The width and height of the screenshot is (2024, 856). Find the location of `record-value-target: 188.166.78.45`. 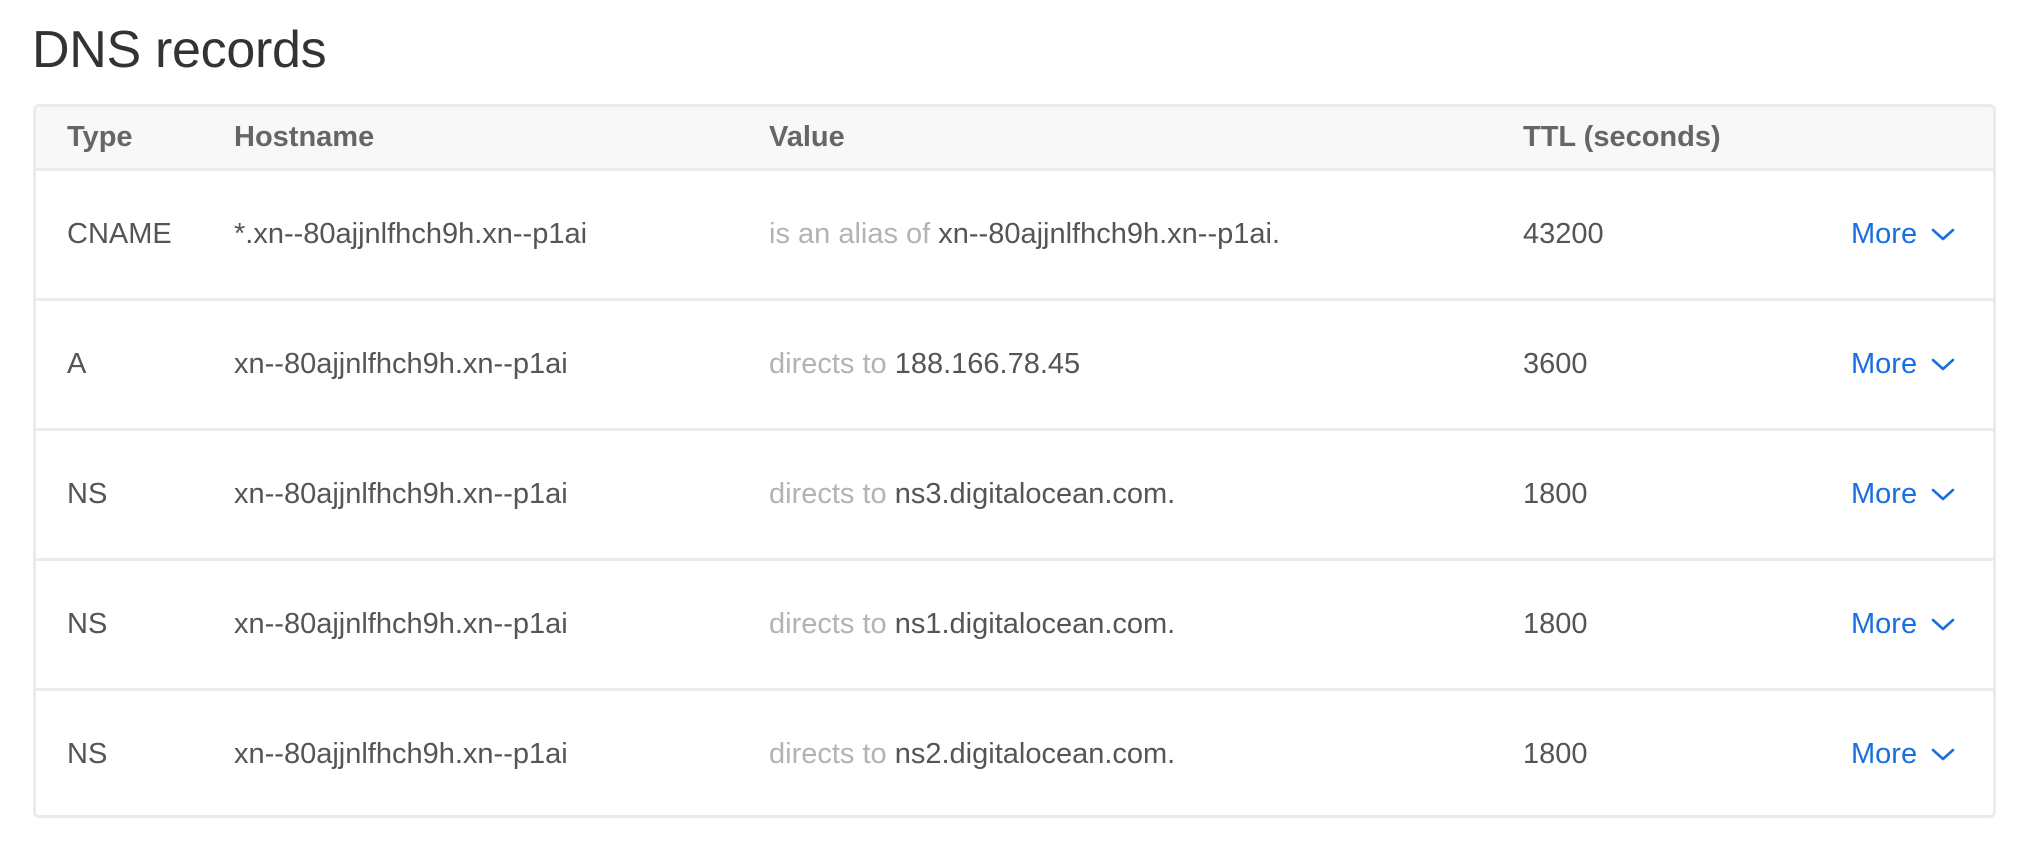

record-value-target: 188.166.78.45 is located at coordinates (987, 364).